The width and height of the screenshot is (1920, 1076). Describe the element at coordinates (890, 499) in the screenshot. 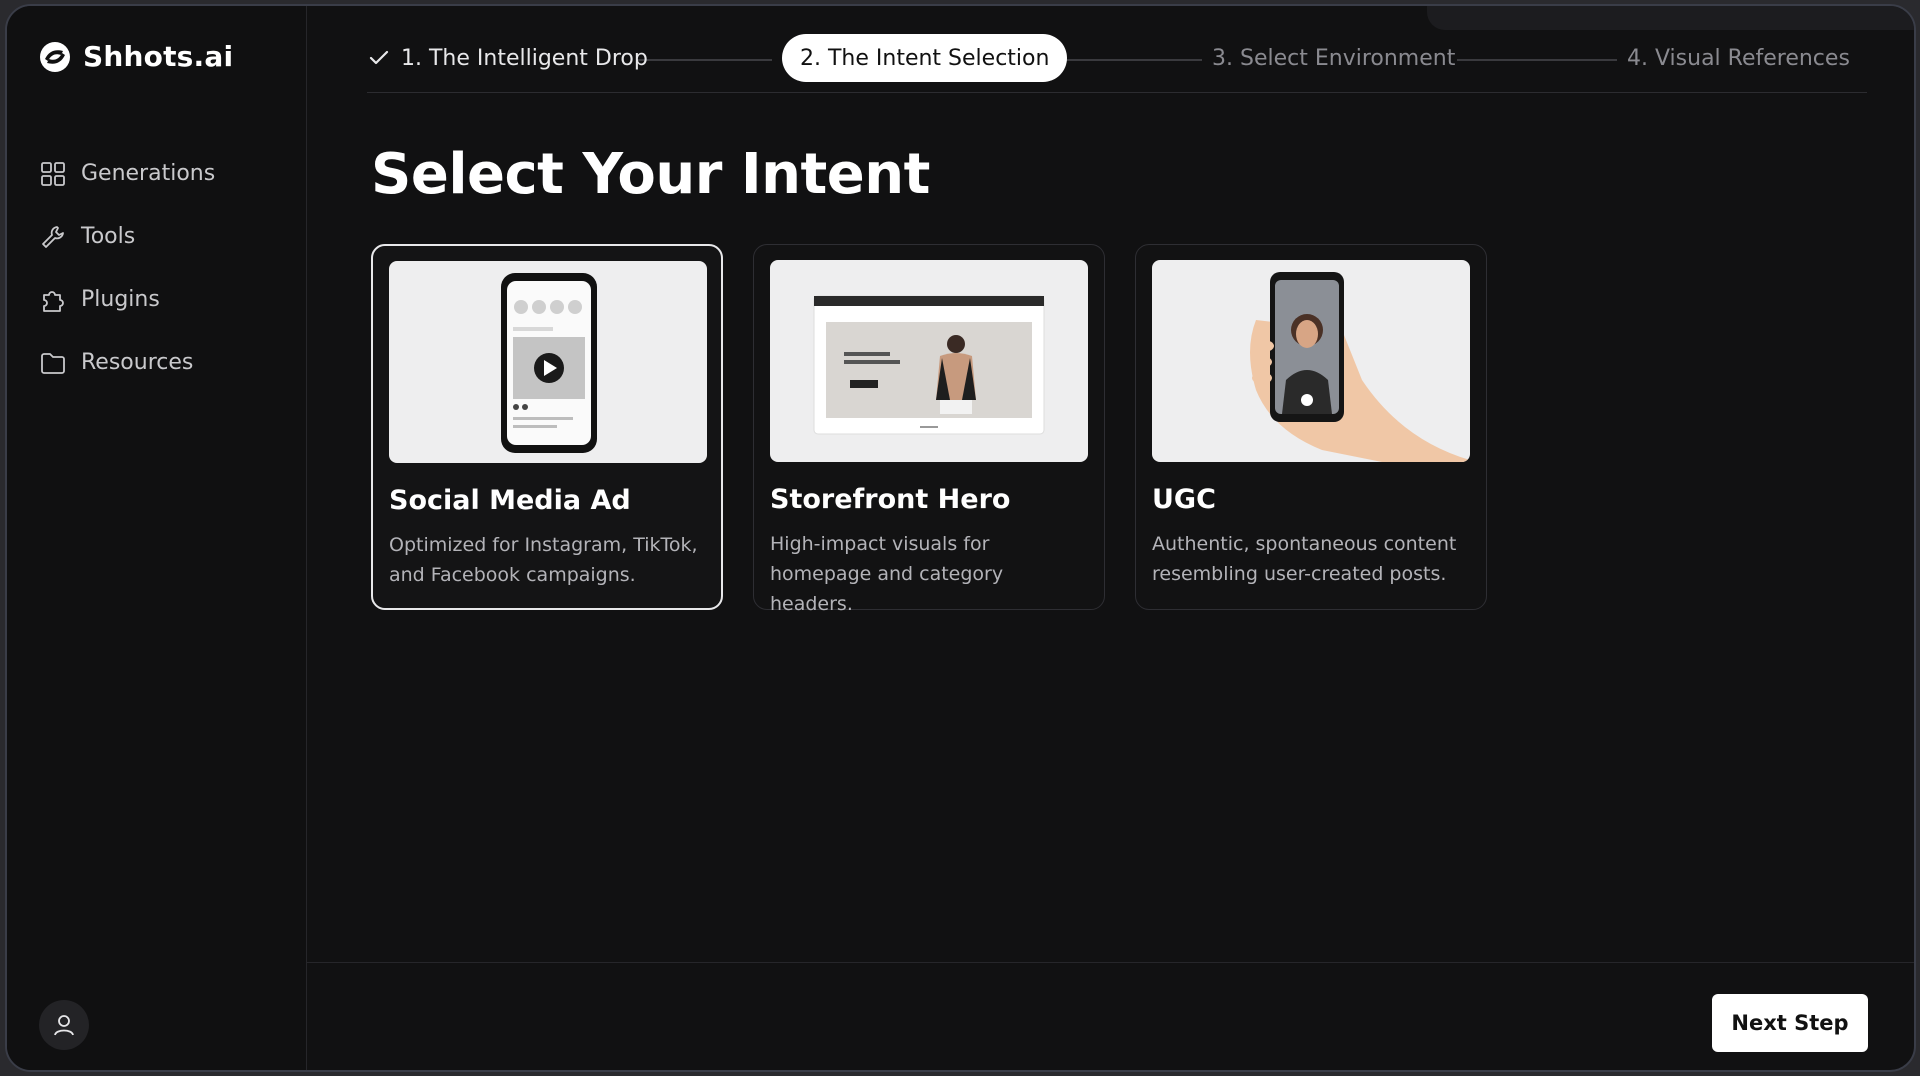

I see `card-title: Storefront Hero` at that location.